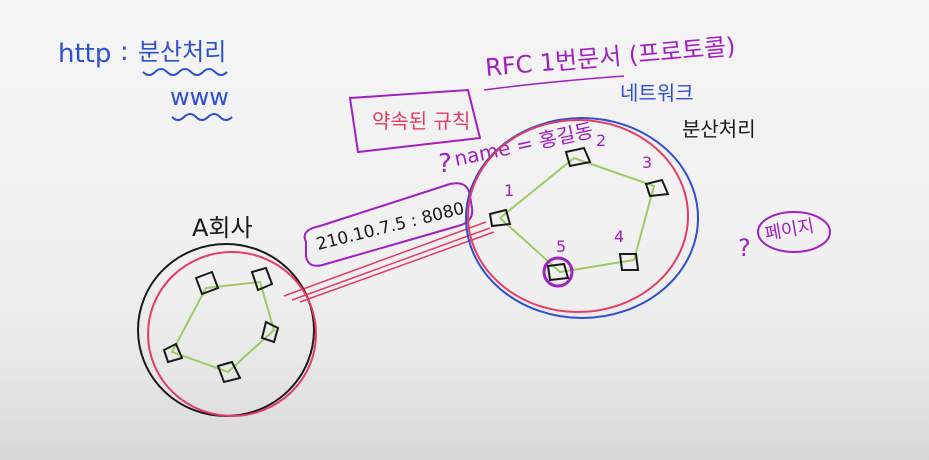 Image resolution: width=929 pixels, height=460 pixels. I want to click on node-1-label: 1, so click(509, 190).